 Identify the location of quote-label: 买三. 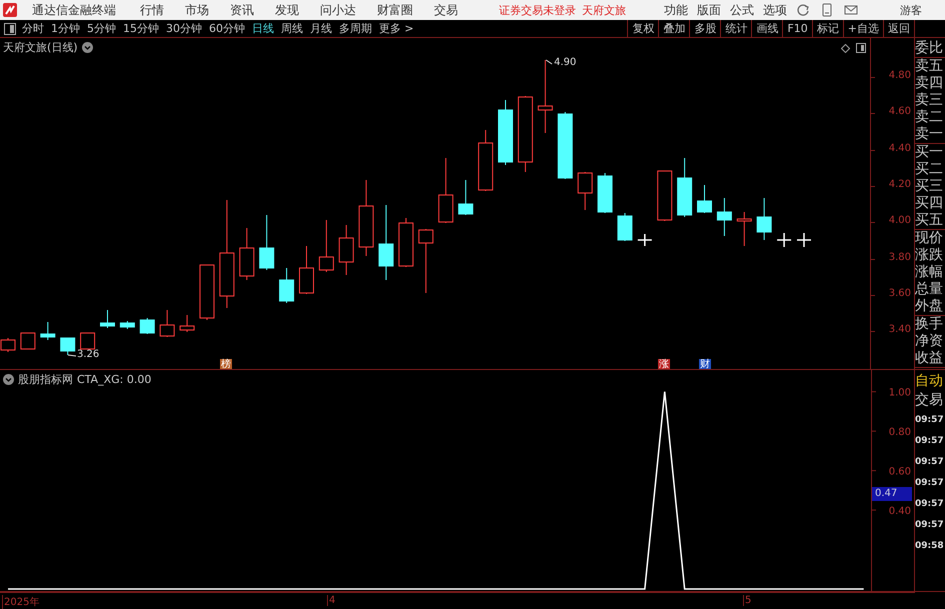
(929, 186).